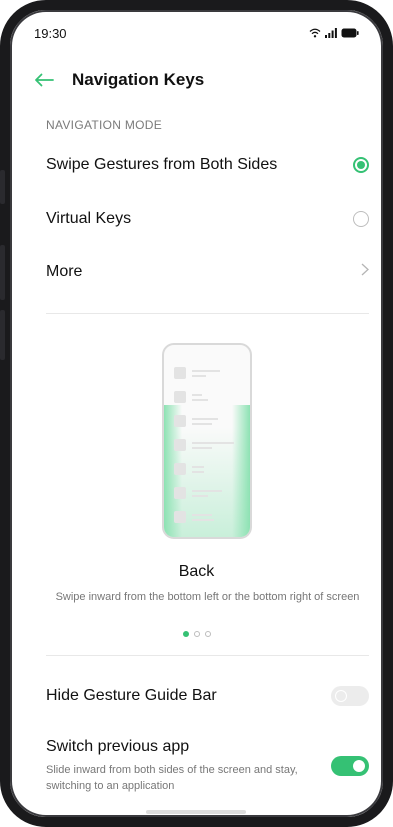  Describe the element at coordinates (64, 271) in the screenshot. I see `more-label: More` at that location.